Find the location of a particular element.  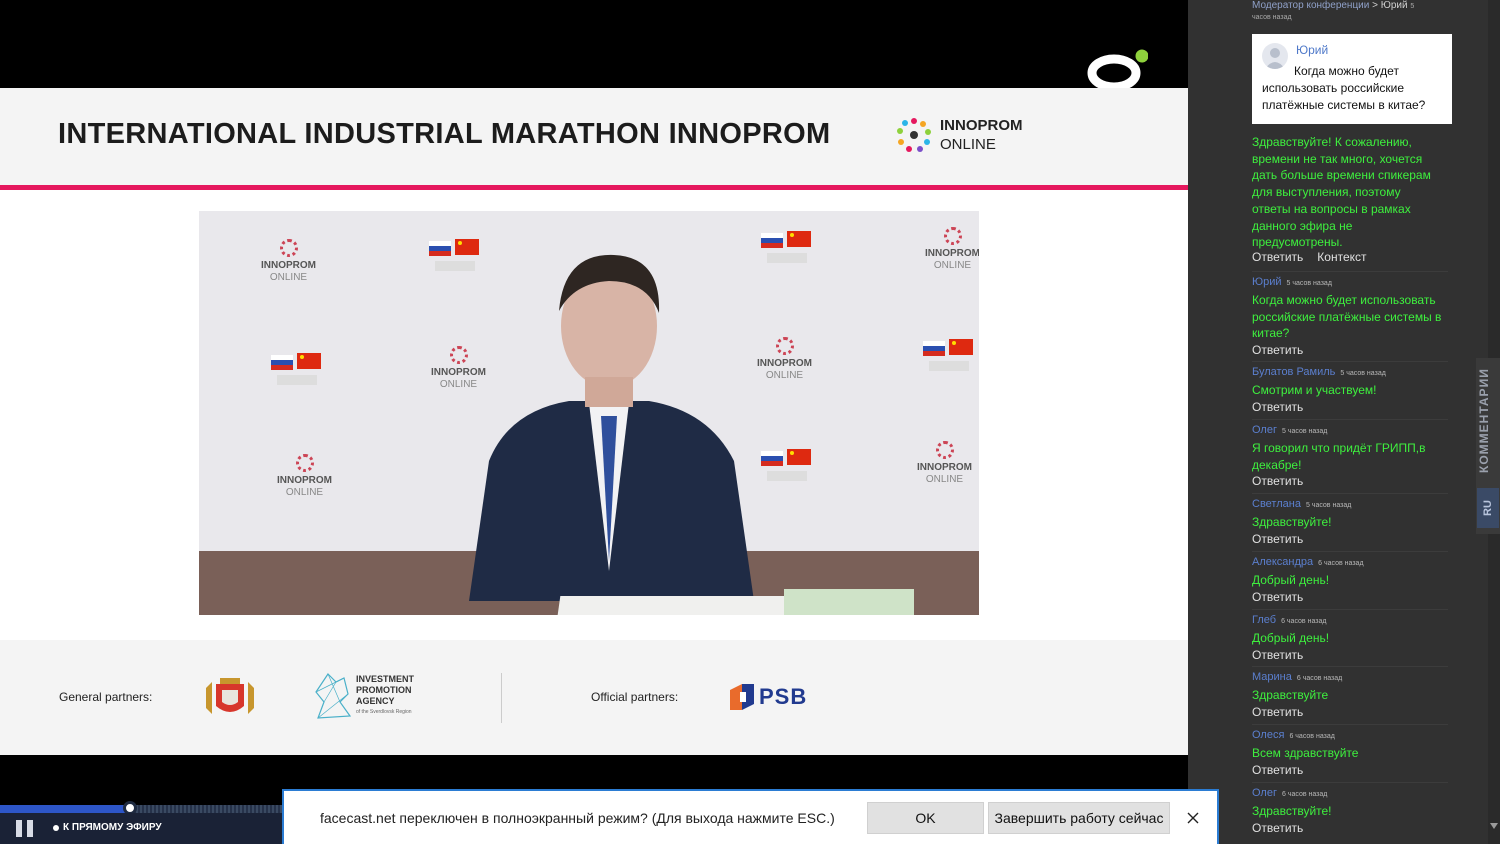

ok-button: OK is located at coordinates (925, 818).